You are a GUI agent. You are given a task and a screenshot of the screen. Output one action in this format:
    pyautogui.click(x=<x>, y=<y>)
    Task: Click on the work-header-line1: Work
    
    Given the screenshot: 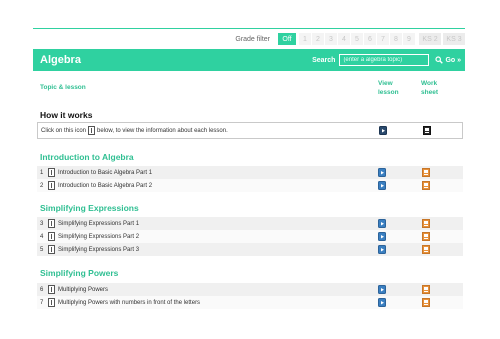 What is the action you would take?
    pyautogui.click(x=429, y=83)
    